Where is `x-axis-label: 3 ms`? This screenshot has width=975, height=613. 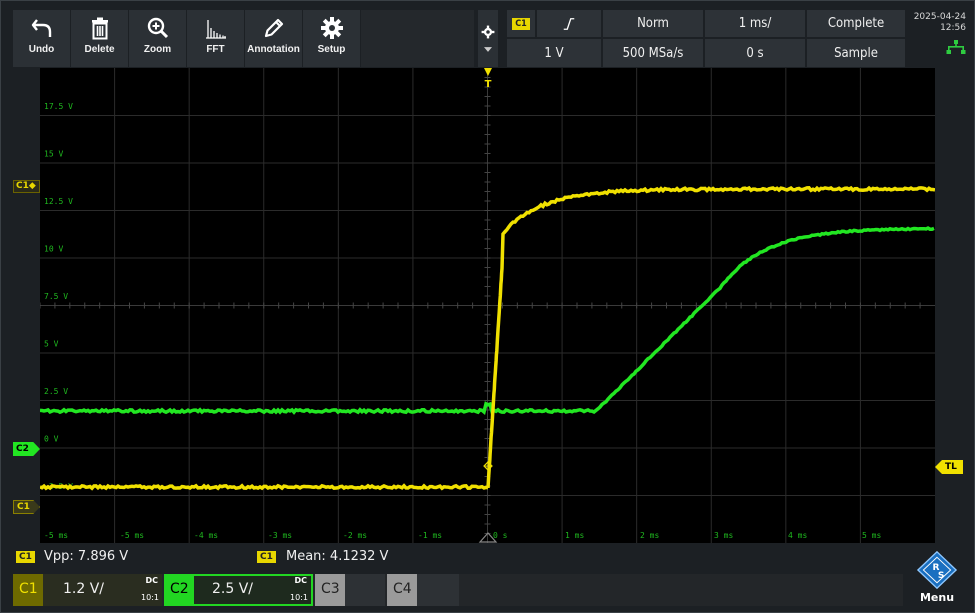 x-axis-label: 3 ms is located at coordinates (723, 535).